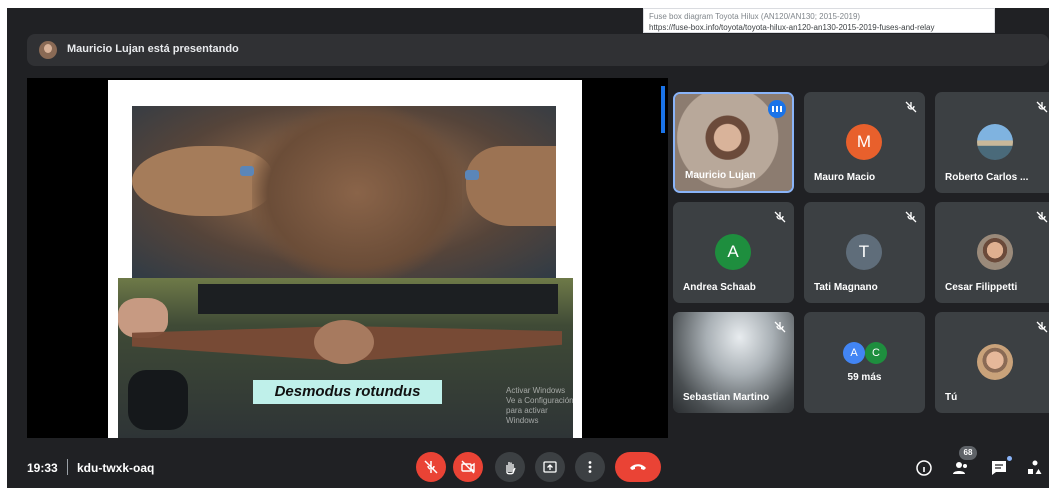 This screenshot has width=1053, height=493. I want to click on raise-hand-button, so click(510, 467).